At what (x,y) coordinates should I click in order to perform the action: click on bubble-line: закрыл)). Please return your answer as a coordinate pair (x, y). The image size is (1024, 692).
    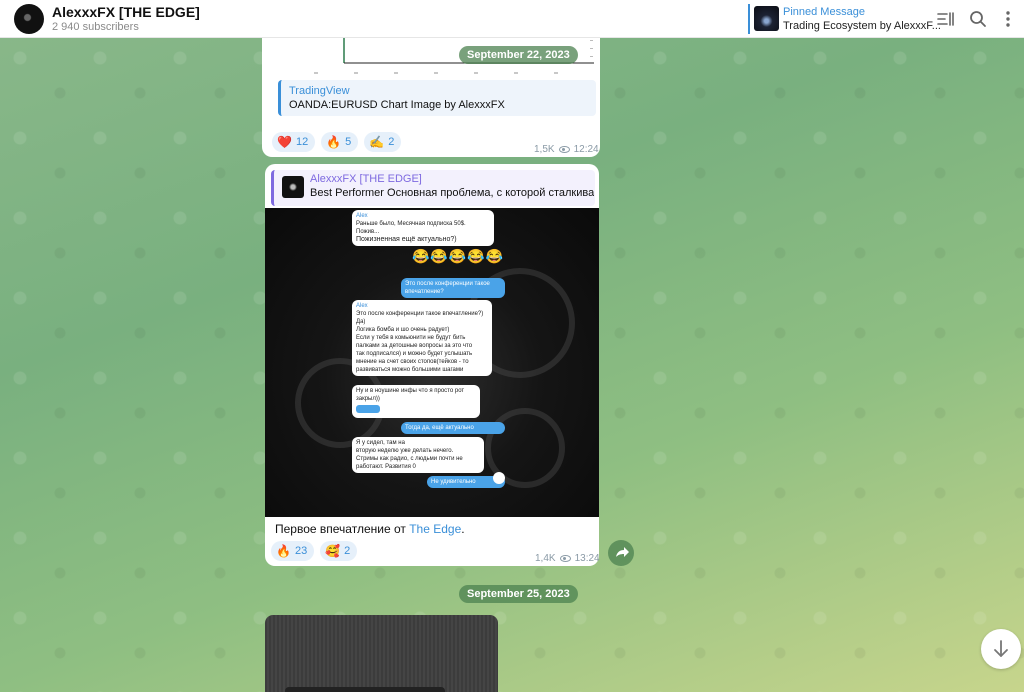
    Looking at the image, I should click on (368, 399).